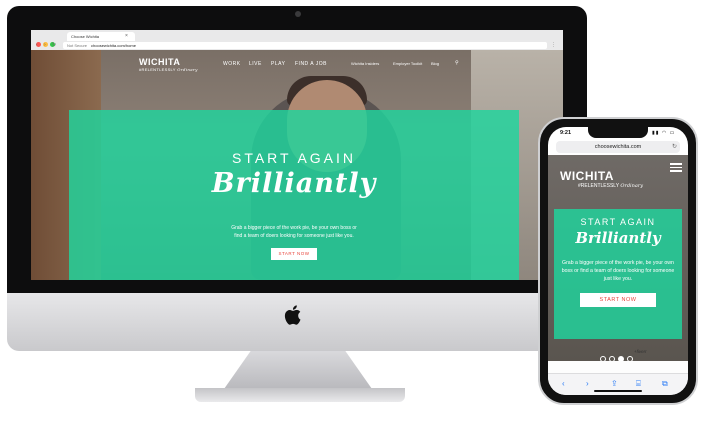 The image size is (702, 421). What do you see at coordinates (113, 45) in the screenshot?
I see `url-text: choosewichita.com/home` at bounding box center [113, 45].